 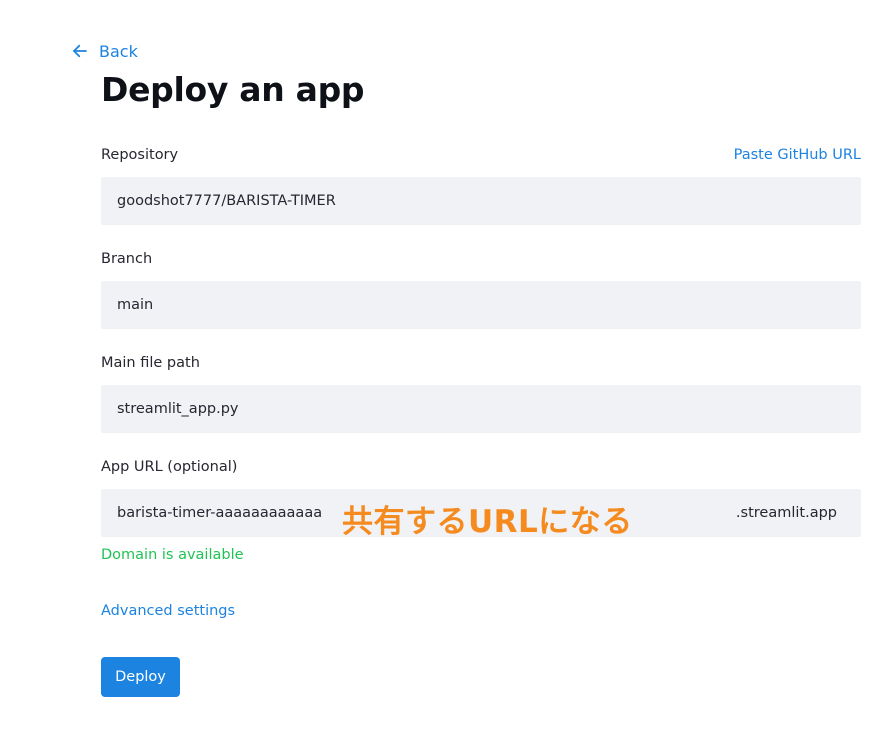 I want to click on paste-github-url-link: Paste GitHub URL, so click(x=797, y=155).